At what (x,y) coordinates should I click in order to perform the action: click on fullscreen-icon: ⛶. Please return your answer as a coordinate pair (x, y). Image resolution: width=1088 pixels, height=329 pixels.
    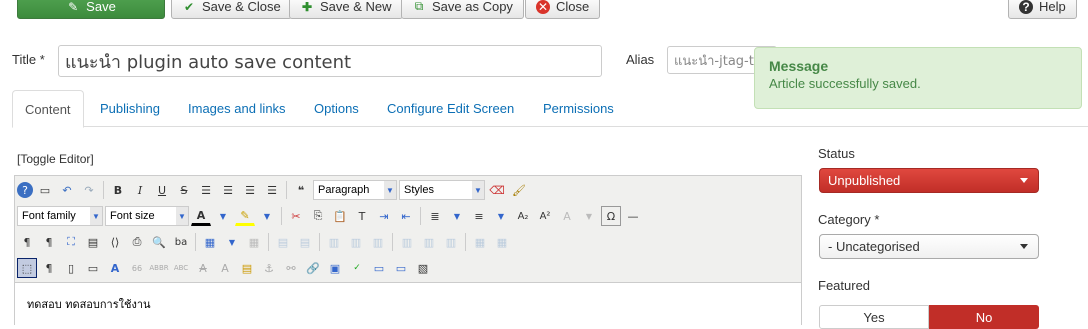
    Looking at the image, I should click on (71, 242).